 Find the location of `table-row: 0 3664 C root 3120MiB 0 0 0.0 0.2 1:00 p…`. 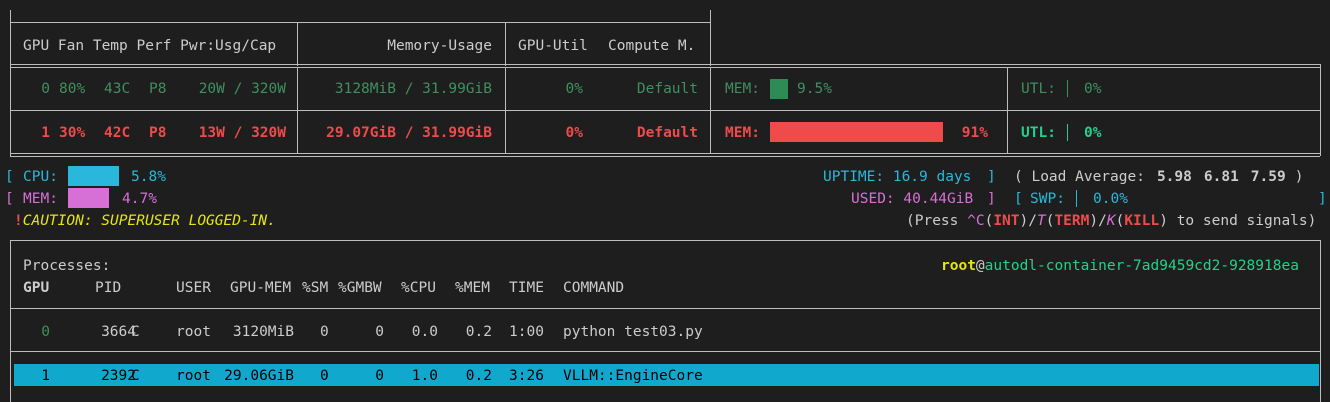

table-row: 0 3664 C root 3120MiB 0 0 0.0 0.2 1:00 p… is located at coordinates (666, 330).